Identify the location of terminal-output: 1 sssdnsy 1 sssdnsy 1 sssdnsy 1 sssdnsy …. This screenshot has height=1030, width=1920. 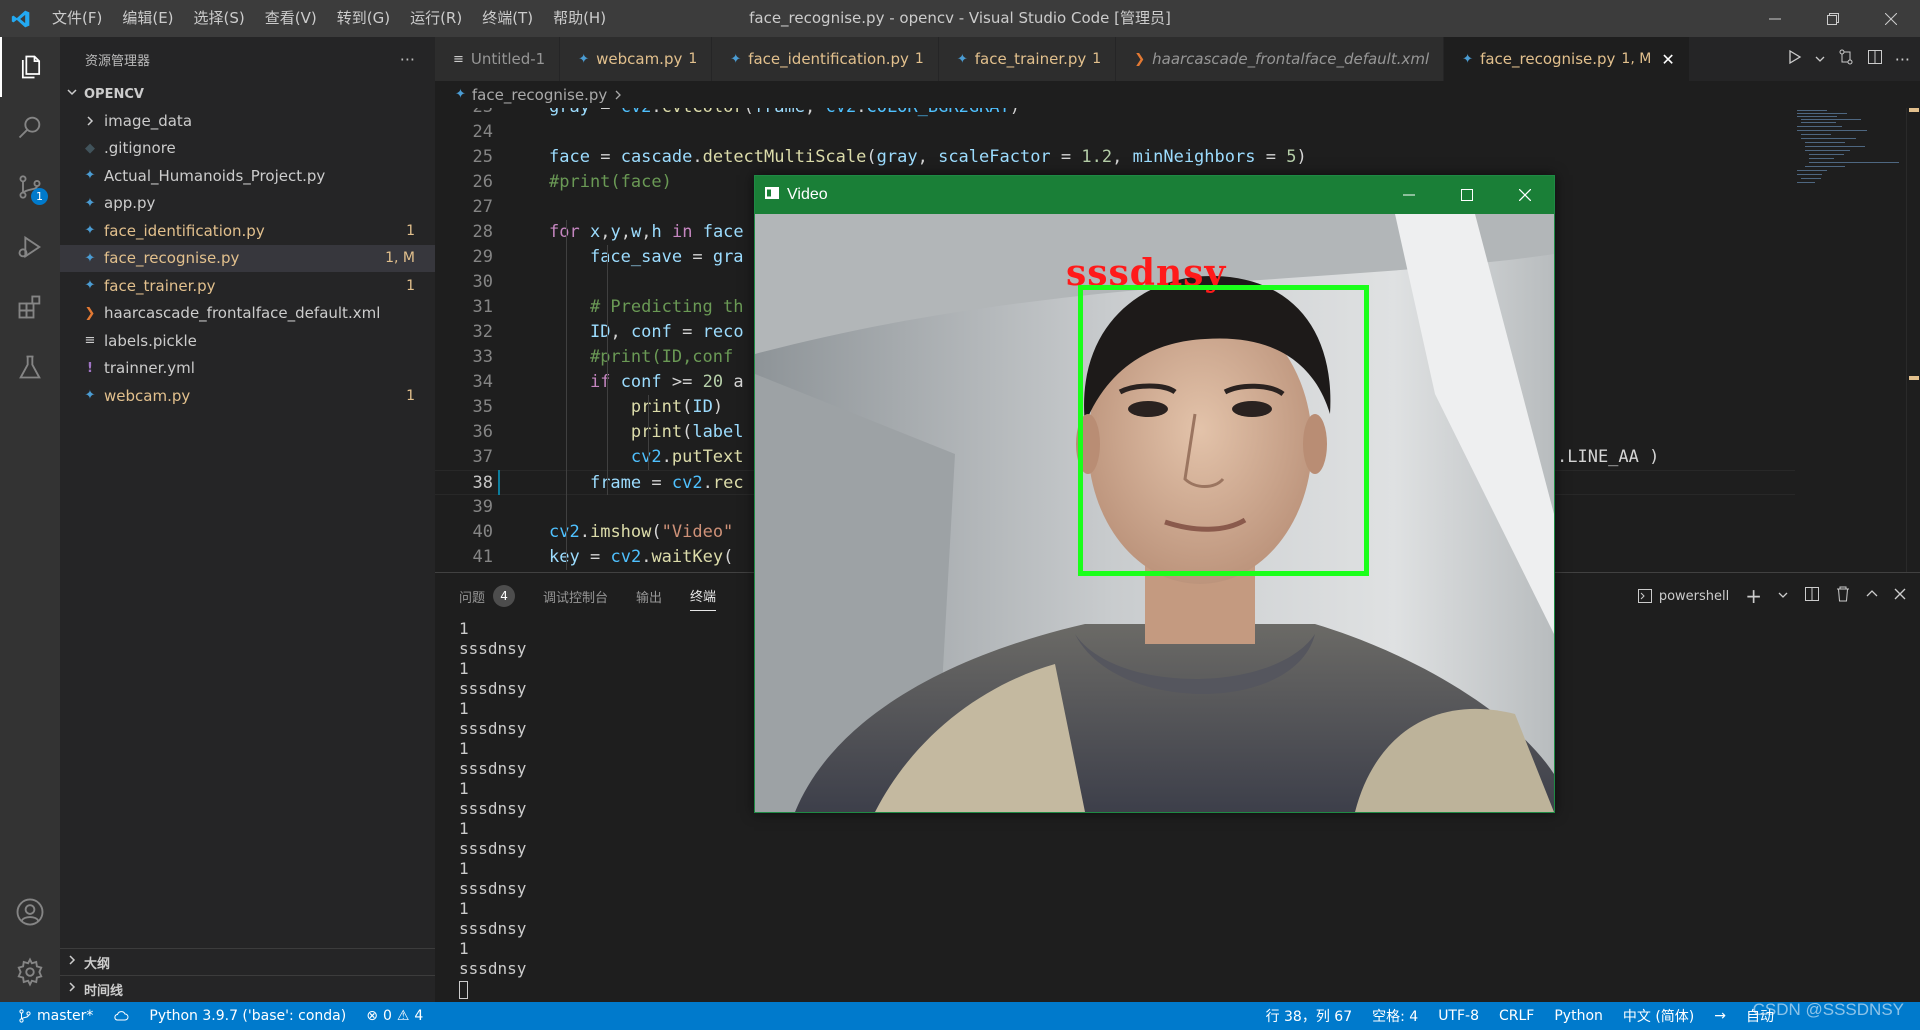
(492, 809).